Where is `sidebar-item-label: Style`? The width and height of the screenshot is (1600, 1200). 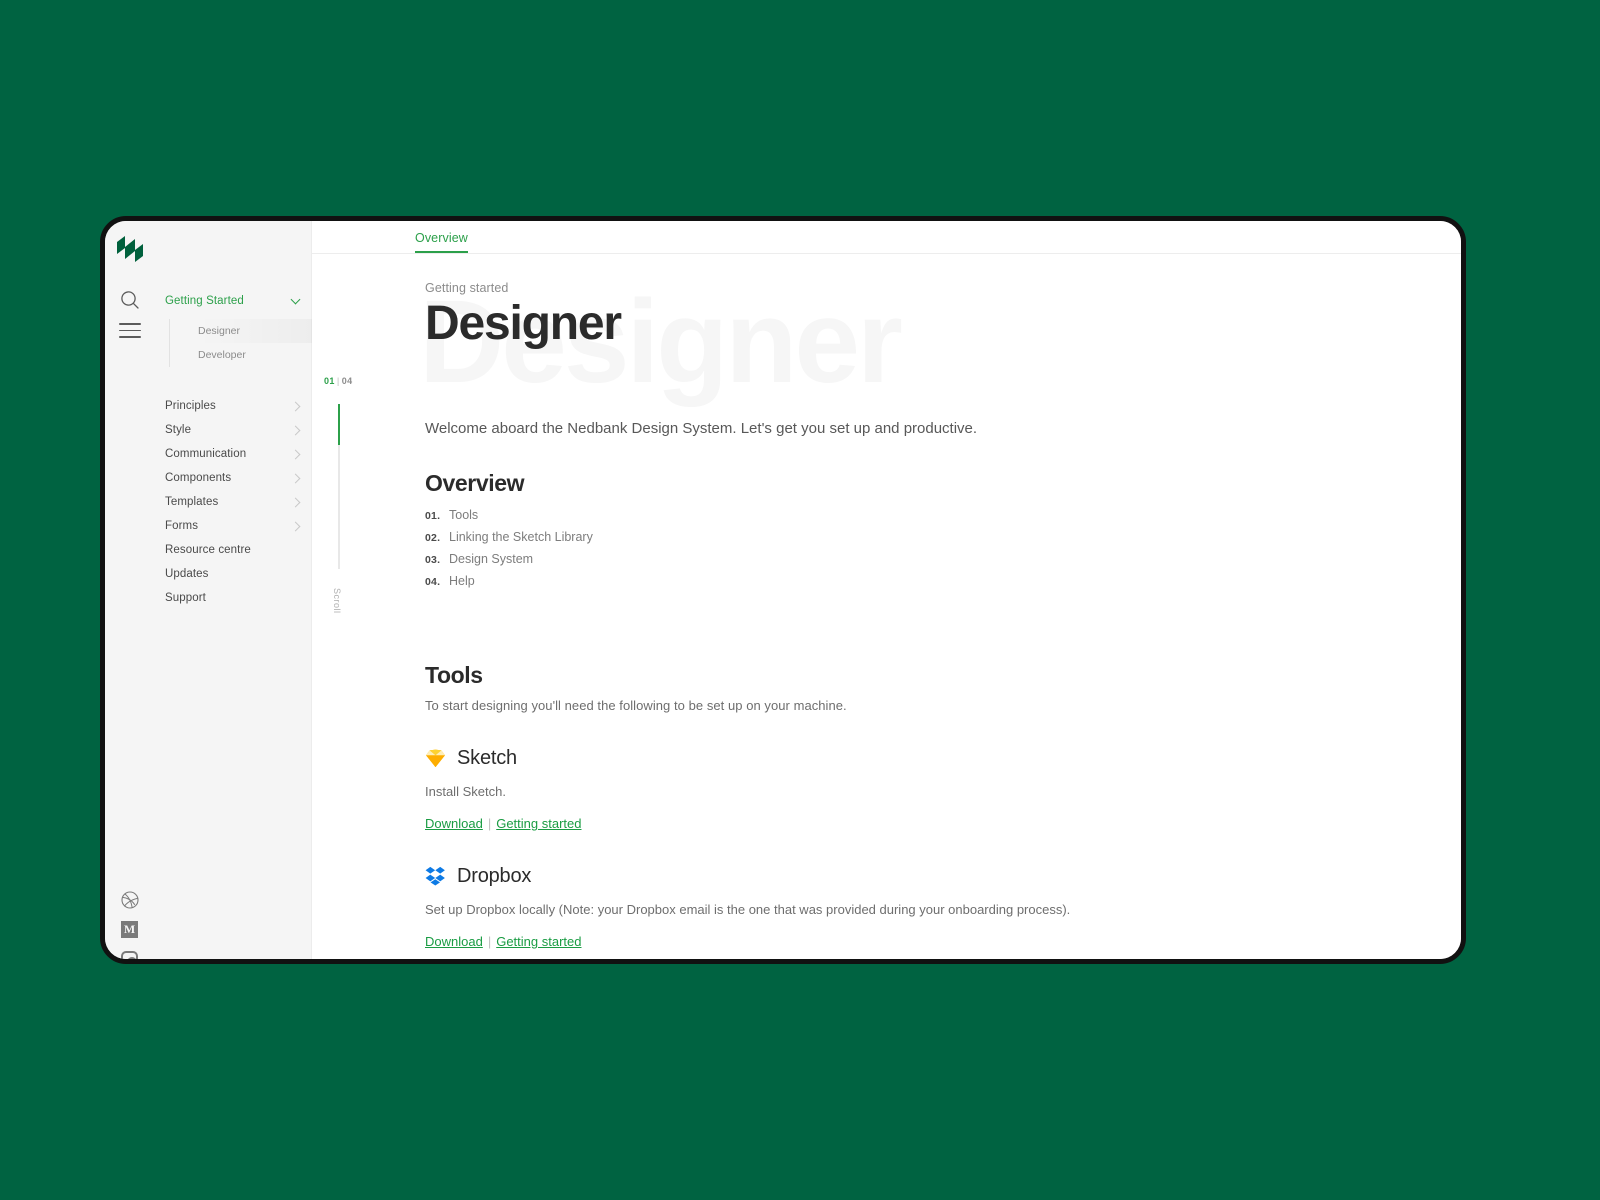
sidebar-item-label: Style is located at coordinates (178, 430).